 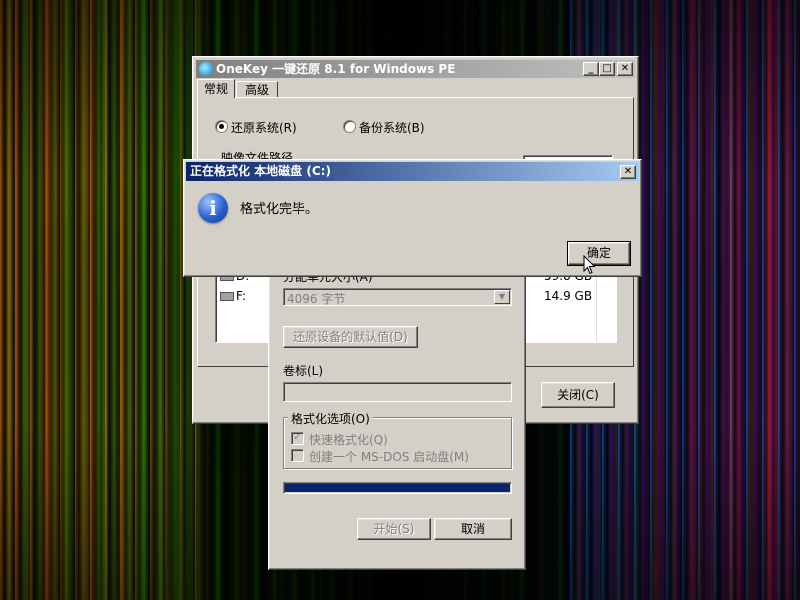 I want to click on cancel-button: 取消, so click(x=473, y=529).